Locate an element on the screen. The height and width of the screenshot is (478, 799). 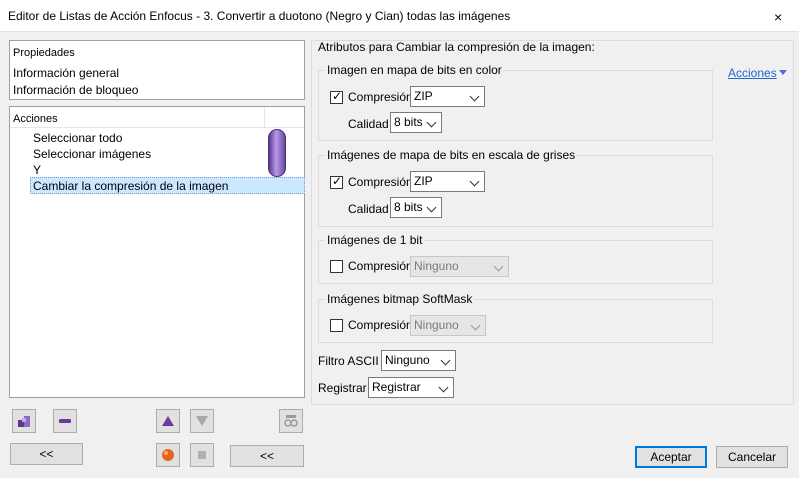
group-one-bit-label: Imágenes de 1 bit is located at coordinates (375, 240).